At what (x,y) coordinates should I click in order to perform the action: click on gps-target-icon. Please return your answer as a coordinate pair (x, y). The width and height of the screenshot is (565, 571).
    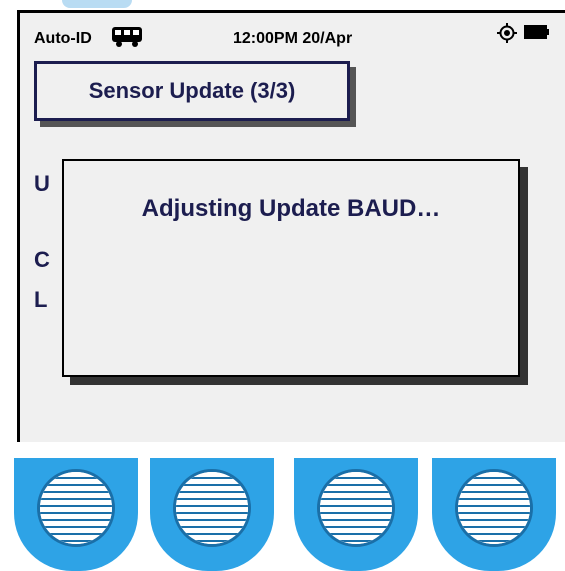
    Looking at the image, I should click on (507, 35).